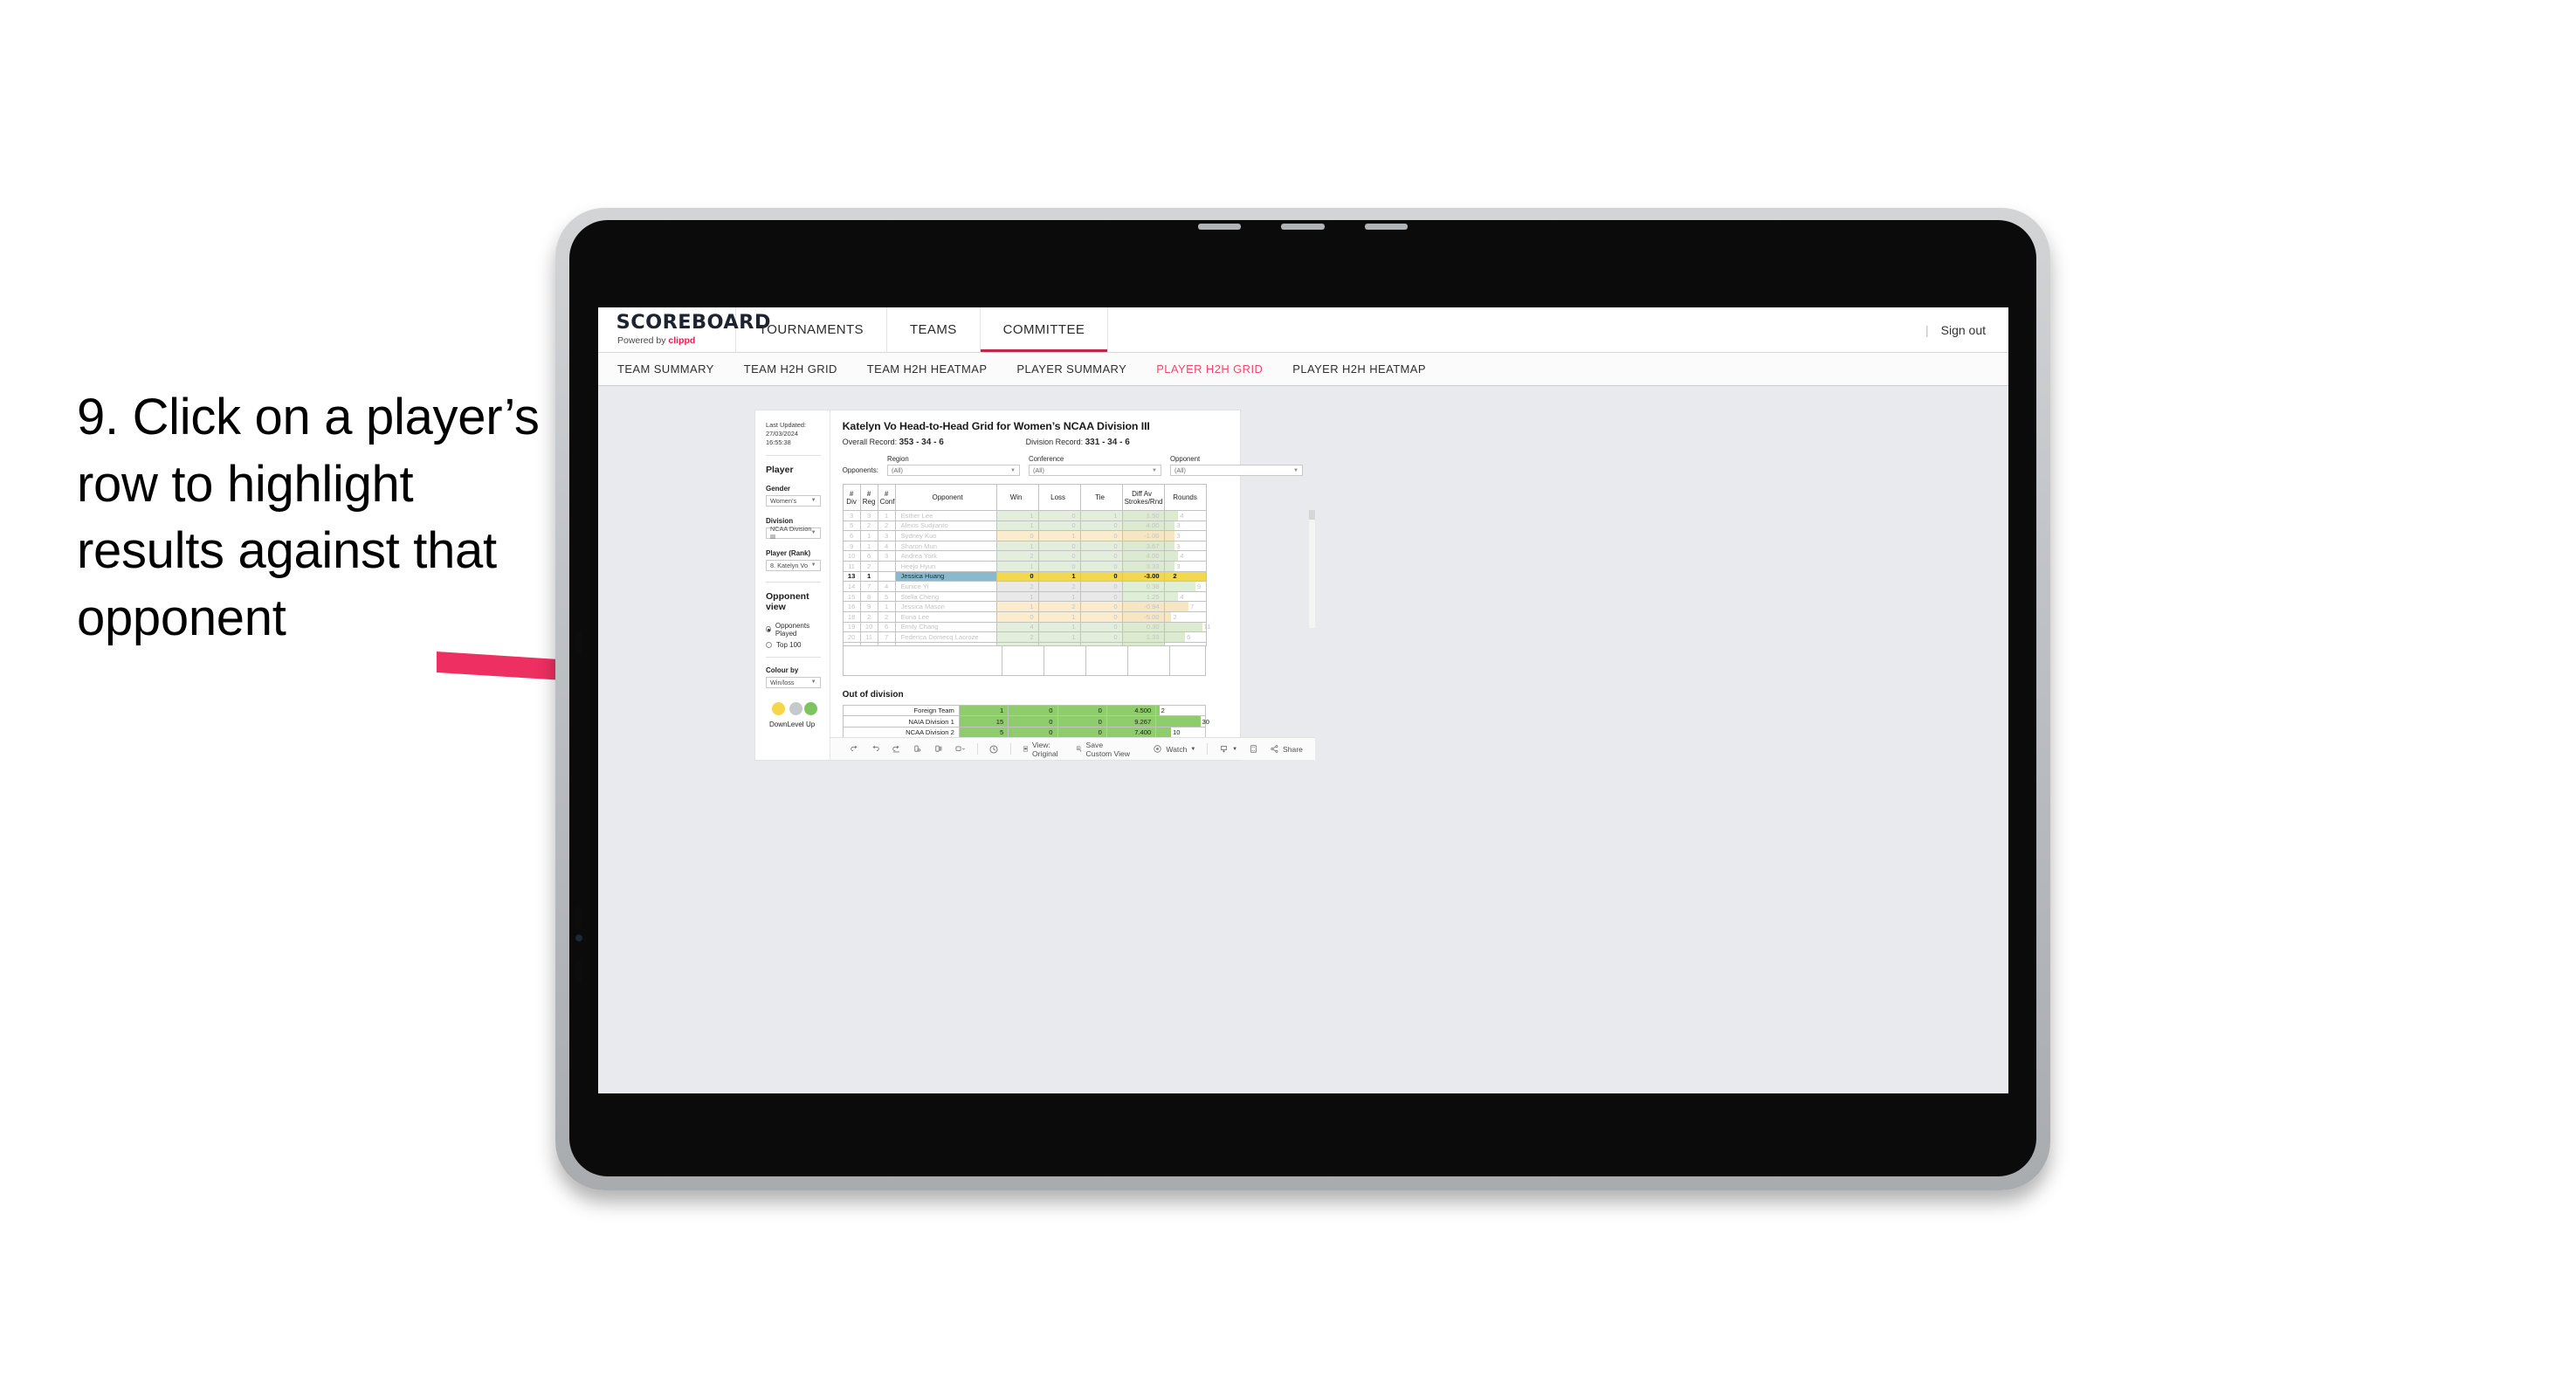 This screenshot has height=1386, width=2576. What do you see at coordinates (945, 498) in the screenshot?
I see `col-opponent: Opponent` at bounding box center [945, 498].